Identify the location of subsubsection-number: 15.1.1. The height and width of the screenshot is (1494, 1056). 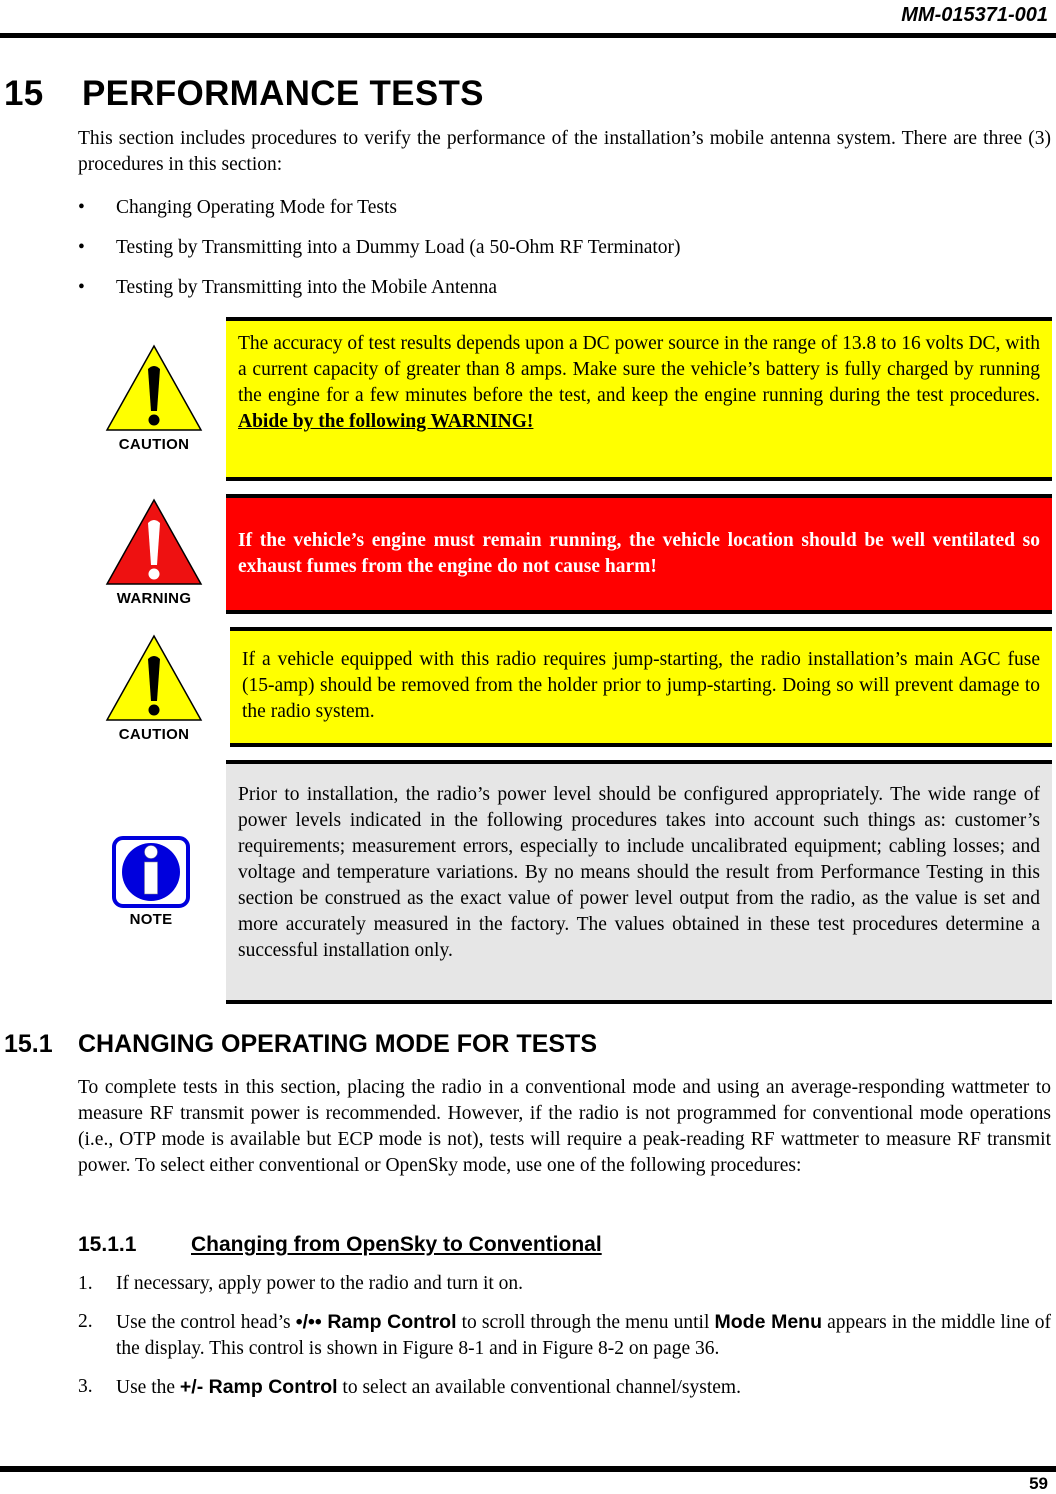
(107, 1244).